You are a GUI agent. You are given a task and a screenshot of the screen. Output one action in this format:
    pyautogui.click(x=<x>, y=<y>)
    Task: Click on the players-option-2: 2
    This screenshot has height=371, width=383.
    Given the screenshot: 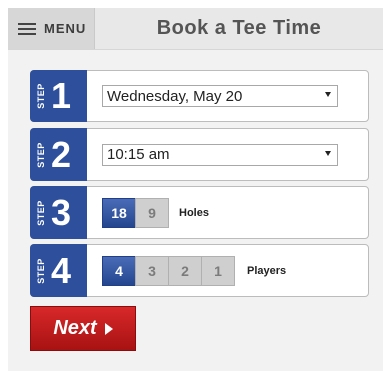 What is the action you would take?
    pyautogui.click(x=185, y=270)
    